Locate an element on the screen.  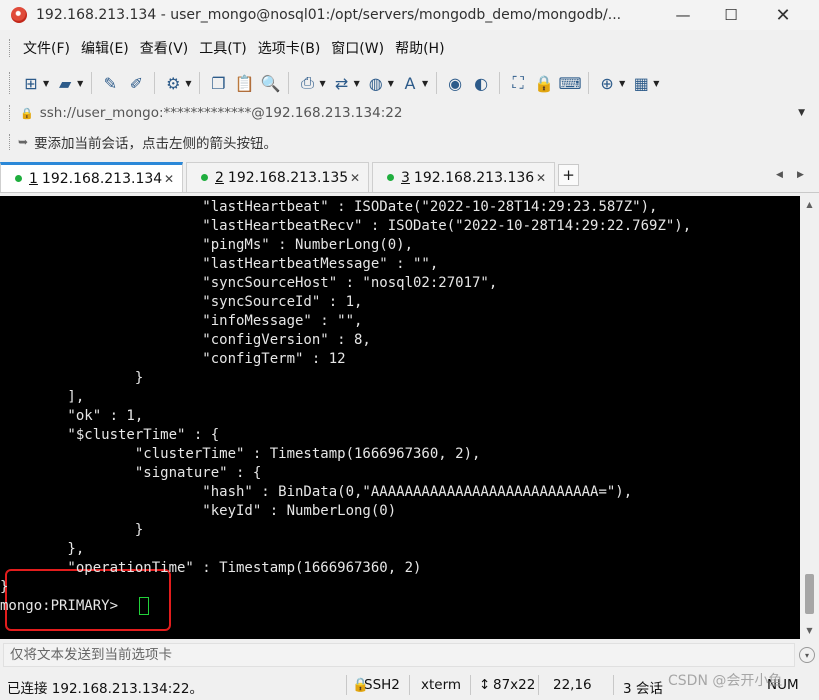
properties-icon: ⚙ is located at coordinates (173, 83).